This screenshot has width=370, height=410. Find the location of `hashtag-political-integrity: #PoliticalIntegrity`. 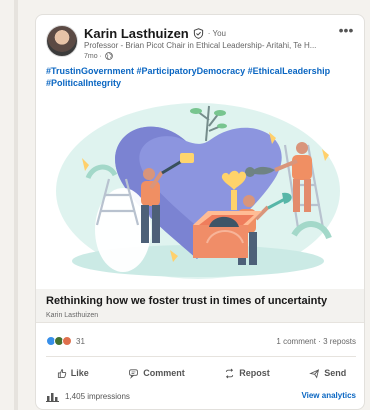

hashtag-political-integrity: #PoliticalIntegrity is located at coordinates (83, 83).